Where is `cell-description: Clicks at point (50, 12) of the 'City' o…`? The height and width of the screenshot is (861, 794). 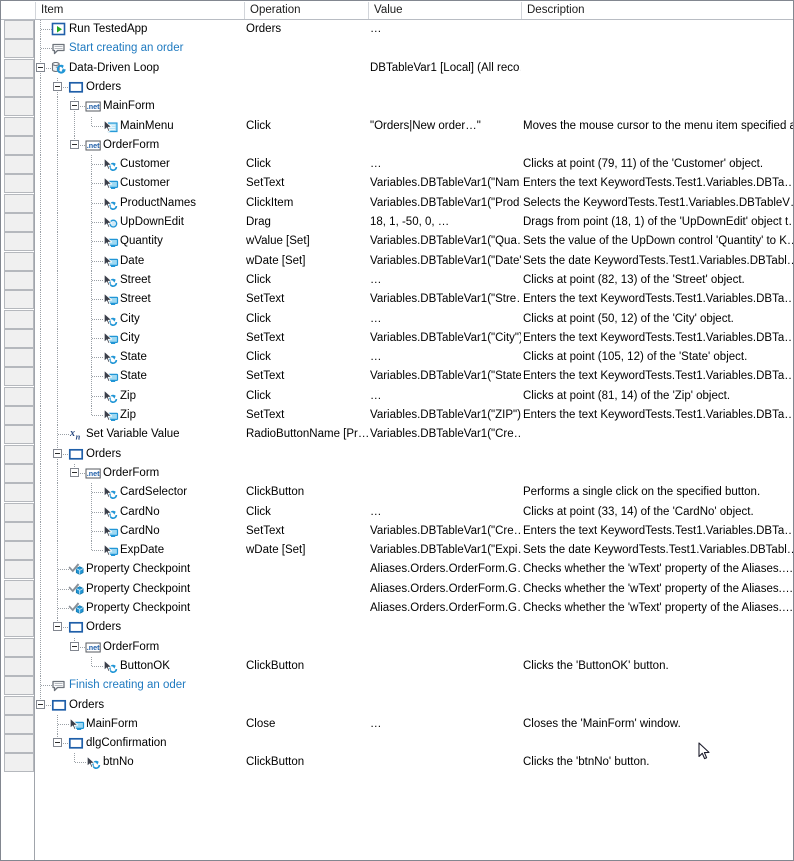 cell-description: Clicks at point (50, 12) of the 'City' o… is located at coordinates (658, 319).